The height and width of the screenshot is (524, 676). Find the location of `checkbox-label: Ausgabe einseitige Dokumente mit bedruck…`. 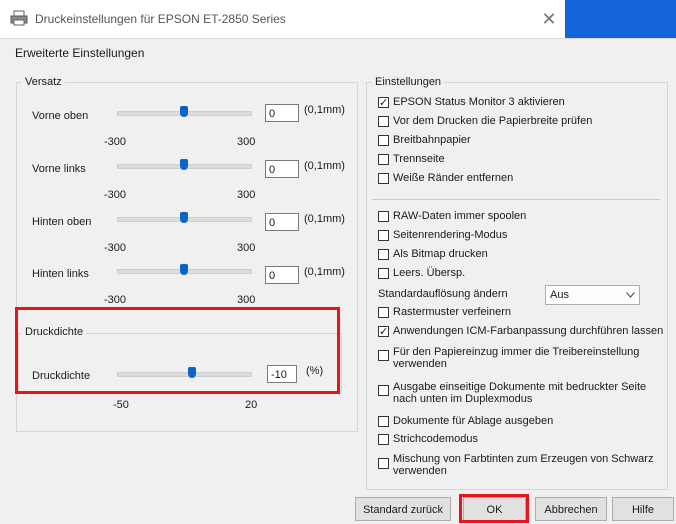

checkbox-label: Ausgabe einseitige Dokumente mit bedruck… is located at coordinates (520, 393).